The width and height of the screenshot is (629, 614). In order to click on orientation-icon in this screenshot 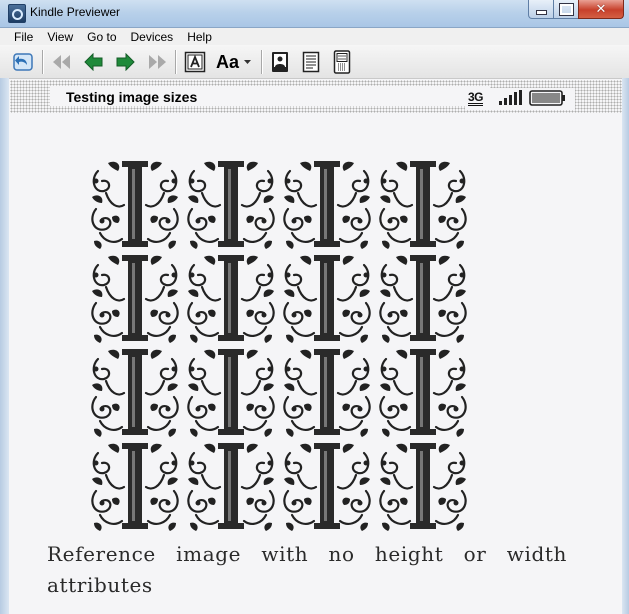, I will do `click(280, 62)`.